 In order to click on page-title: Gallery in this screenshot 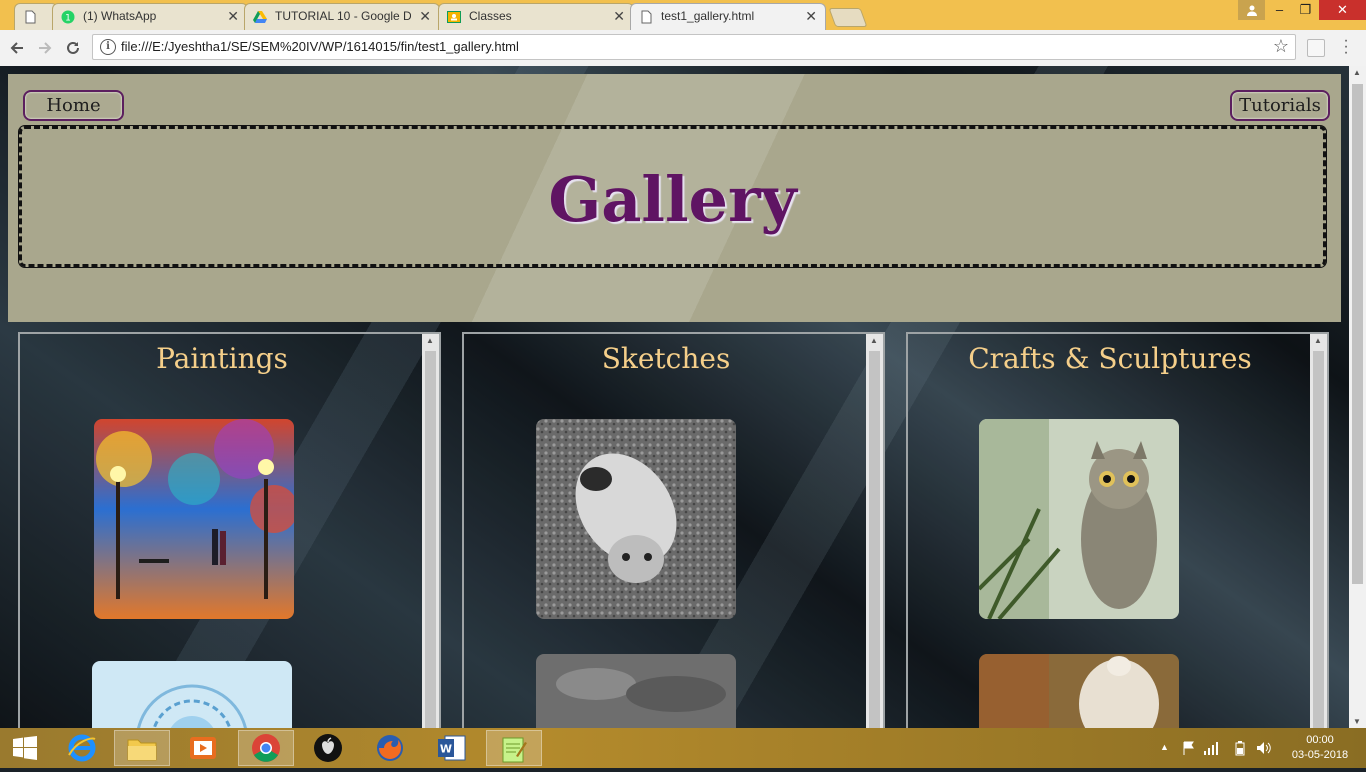, I will do `click(672, 199)`.